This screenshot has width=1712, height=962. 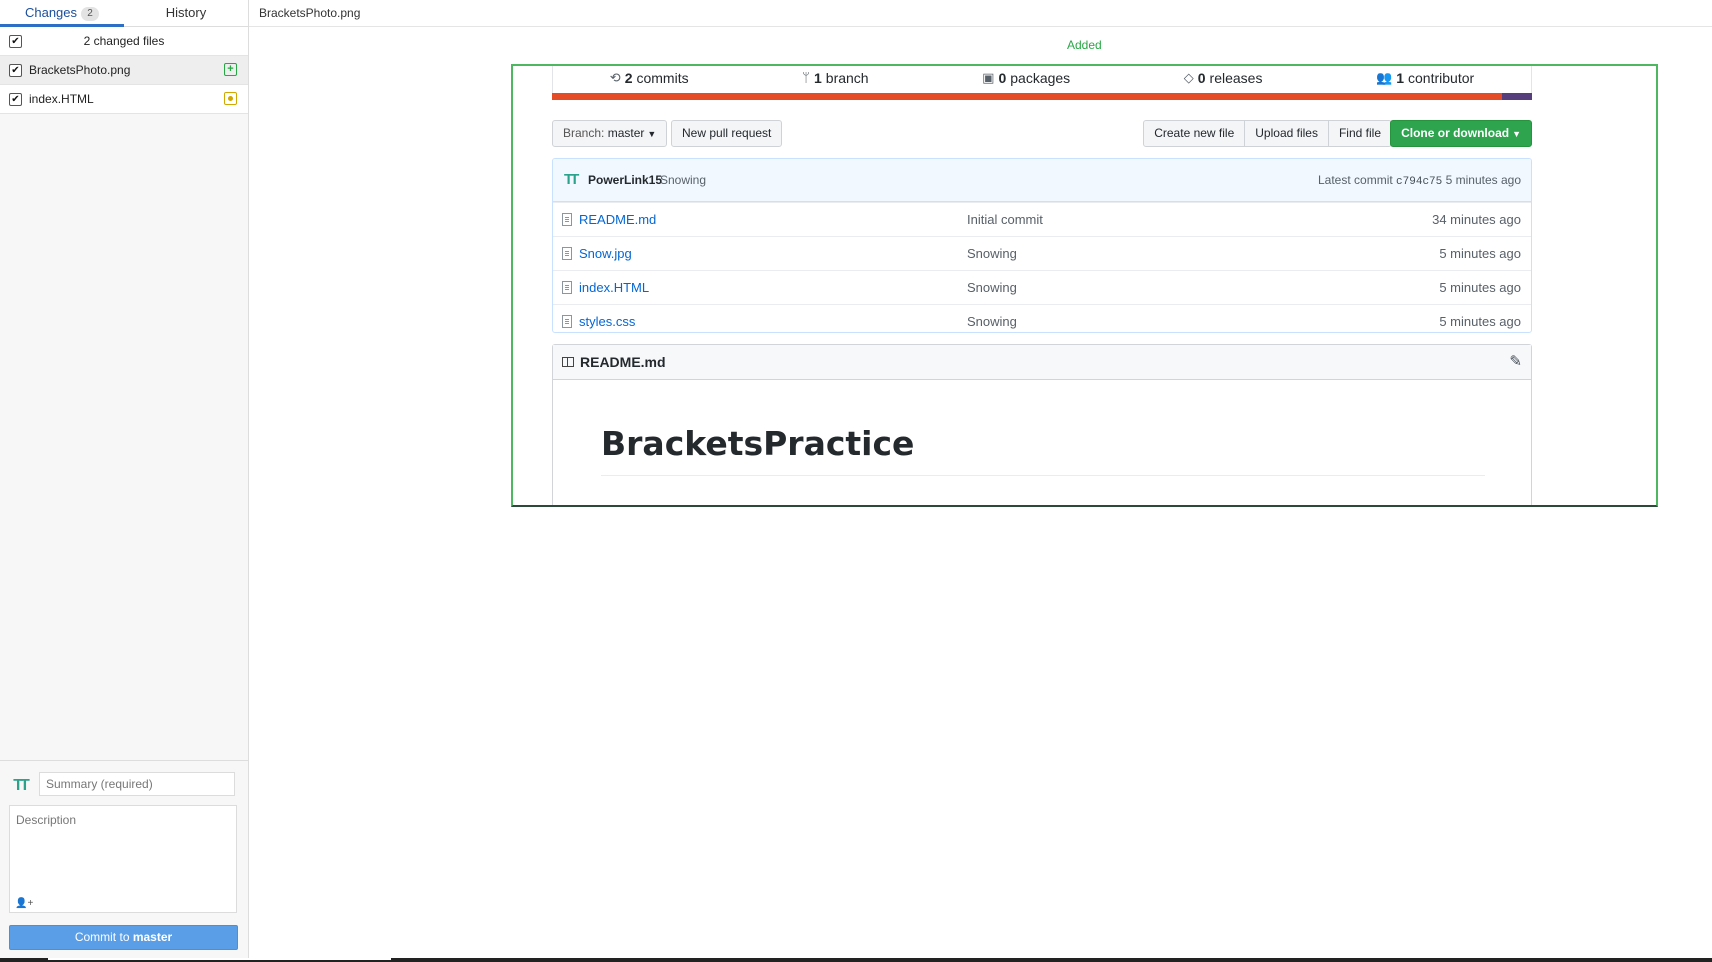 I want to click on tag-icon: ◇, so click(x=1188, y=77).